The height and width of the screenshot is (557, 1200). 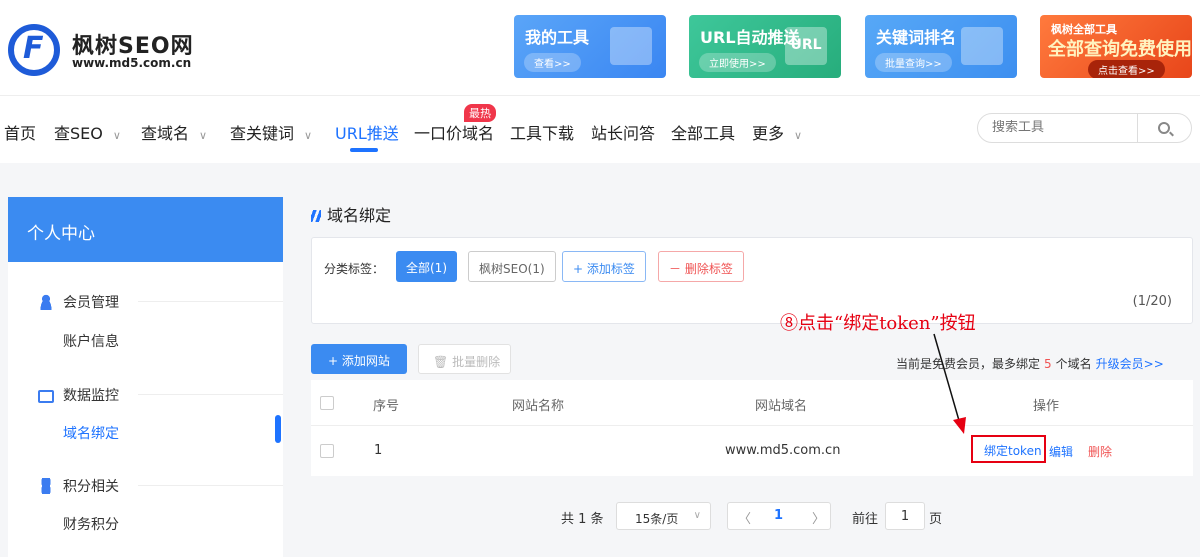 I want to click on tool-search, so click(x=1084, y=128).